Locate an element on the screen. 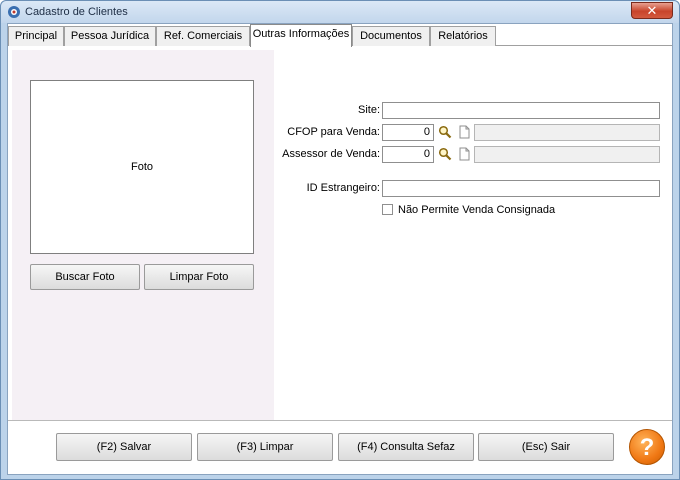 This screenshot has width=680, height=480. tab-ref-comerciais: Ref. Comerciais is located at coordinates (203, 36).